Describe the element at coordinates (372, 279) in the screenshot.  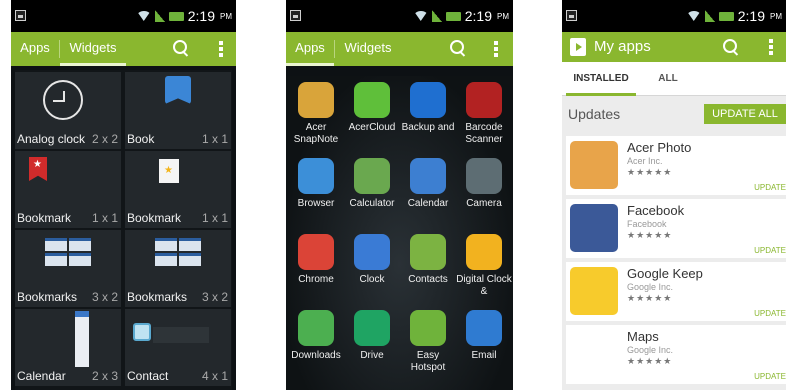
I see `app-label: Clock` at that location.